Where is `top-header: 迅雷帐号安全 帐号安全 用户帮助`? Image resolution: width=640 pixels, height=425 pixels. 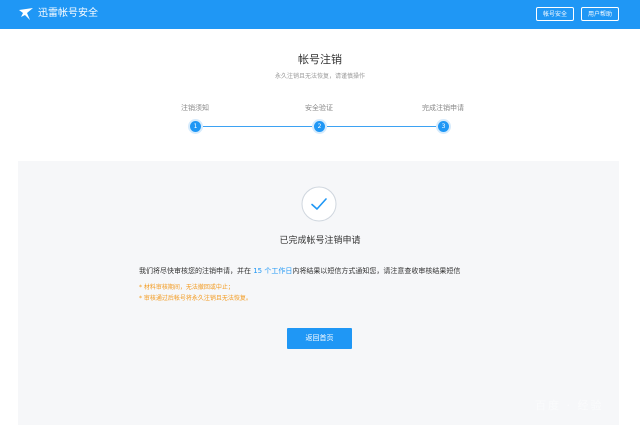
top-header: 迅雷帐号安全 帐号安全 用户帮助 is located at coordinates (320, 14).